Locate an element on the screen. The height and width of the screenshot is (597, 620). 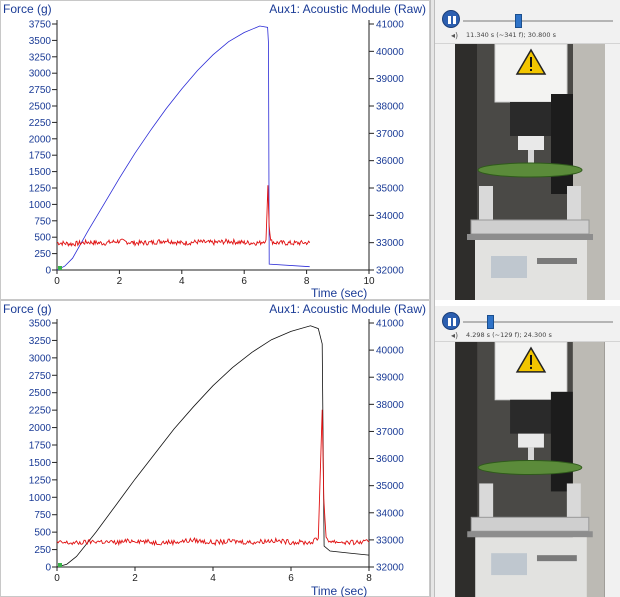
force-tick-label: 3750 is located at coordinates (40, 25).